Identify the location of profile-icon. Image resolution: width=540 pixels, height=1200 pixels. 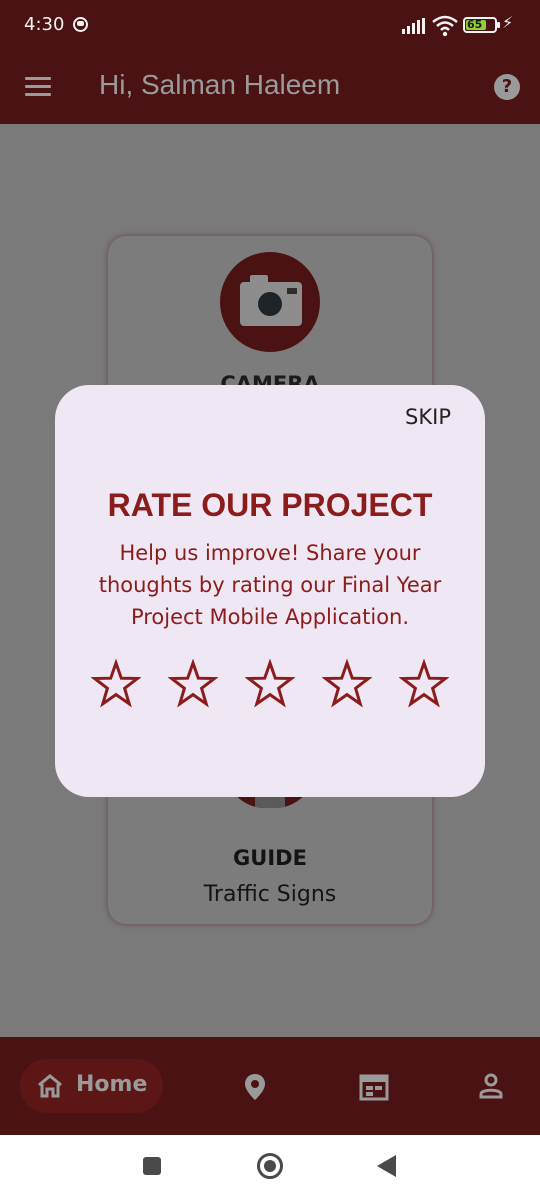
(491, 1086).